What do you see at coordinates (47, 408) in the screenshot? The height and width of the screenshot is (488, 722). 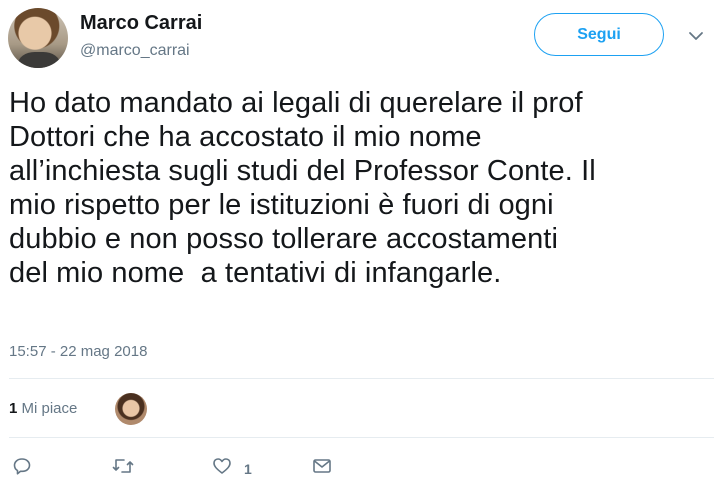 I see `likes-label: Mi piace` at bounding box center [47, 408].